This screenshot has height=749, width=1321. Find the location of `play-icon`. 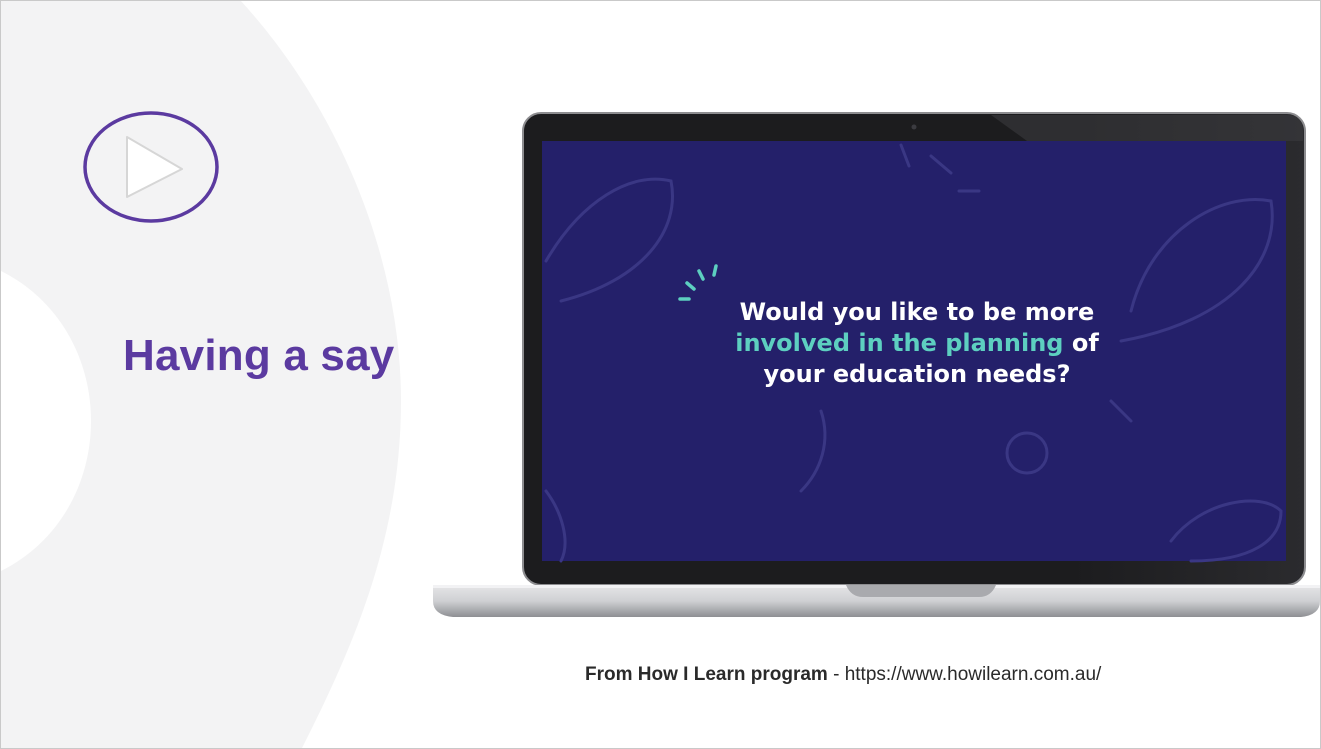

play-icon is located at coordinates (151, 167).